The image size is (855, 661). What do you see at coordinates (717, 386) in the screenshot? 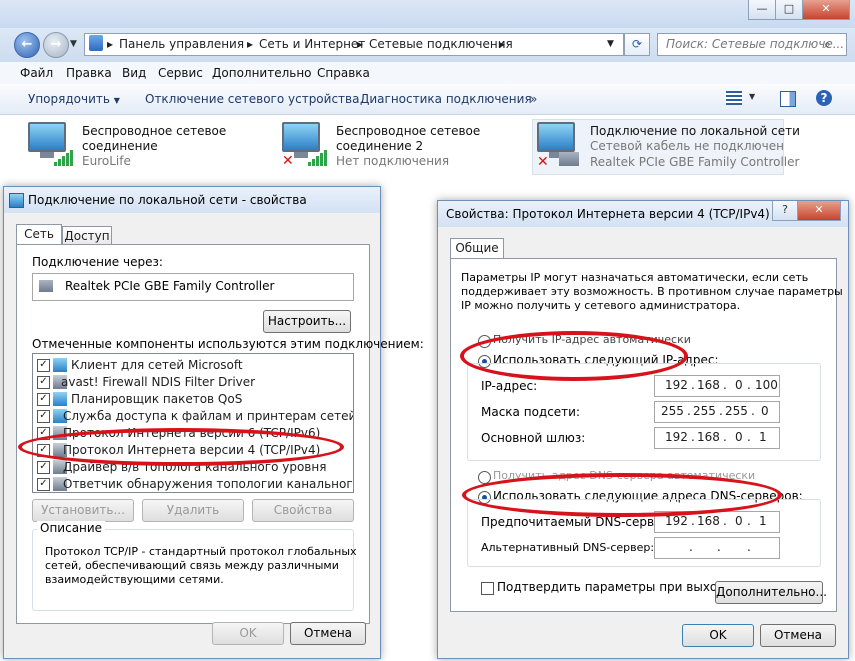
I see `ip-address-input: 192. 168. 0. 100` at bounding box center [717, 386].